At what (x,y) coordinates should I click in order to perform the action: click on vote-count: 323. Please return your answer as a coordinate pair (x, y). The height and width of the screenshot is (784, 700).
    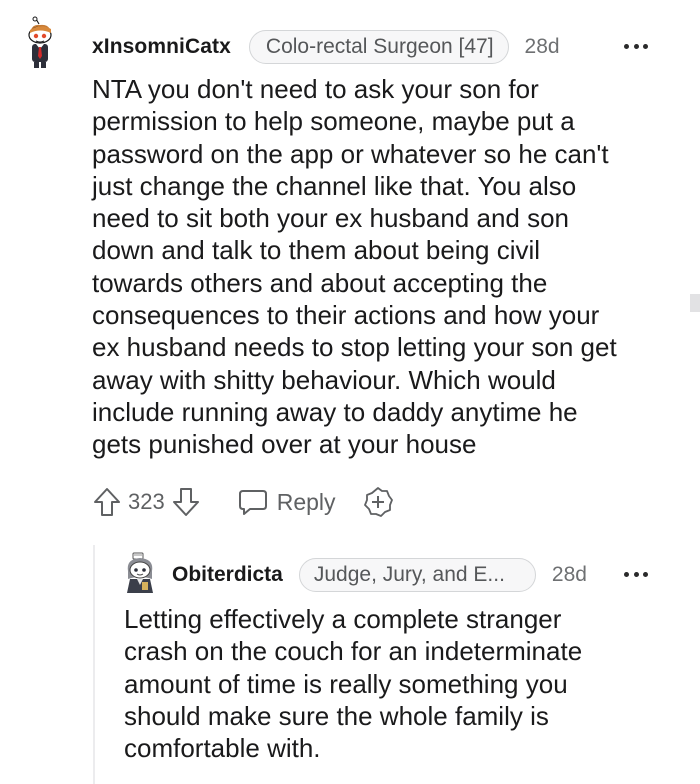
    Looking at the image, I should click on (146, 501).